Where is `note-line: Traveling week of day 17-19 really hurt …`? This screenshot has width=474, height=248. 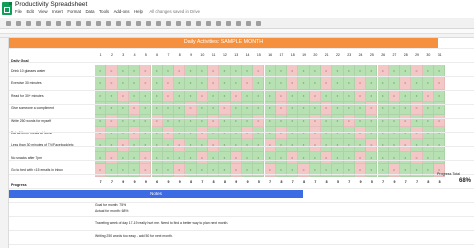
note-line: Traveling week of day 17-19 really hurt … is located at coordinates (161, 223).